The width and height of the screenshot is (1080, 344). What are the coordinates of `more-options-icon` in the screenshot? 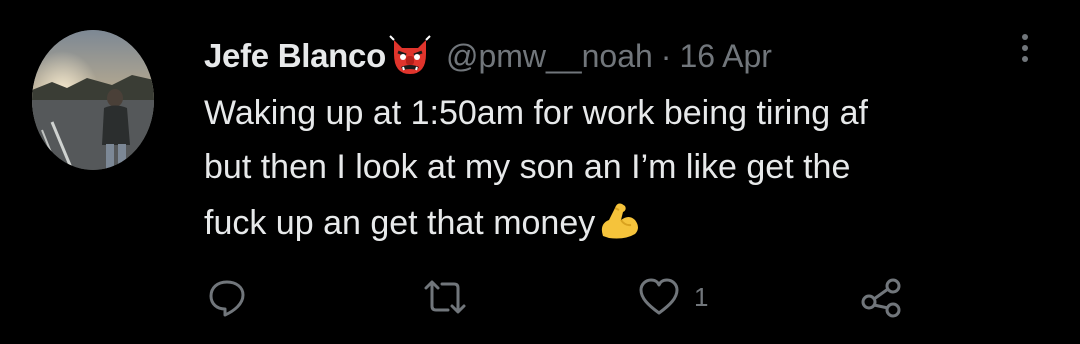 It's located at (1025, 49).